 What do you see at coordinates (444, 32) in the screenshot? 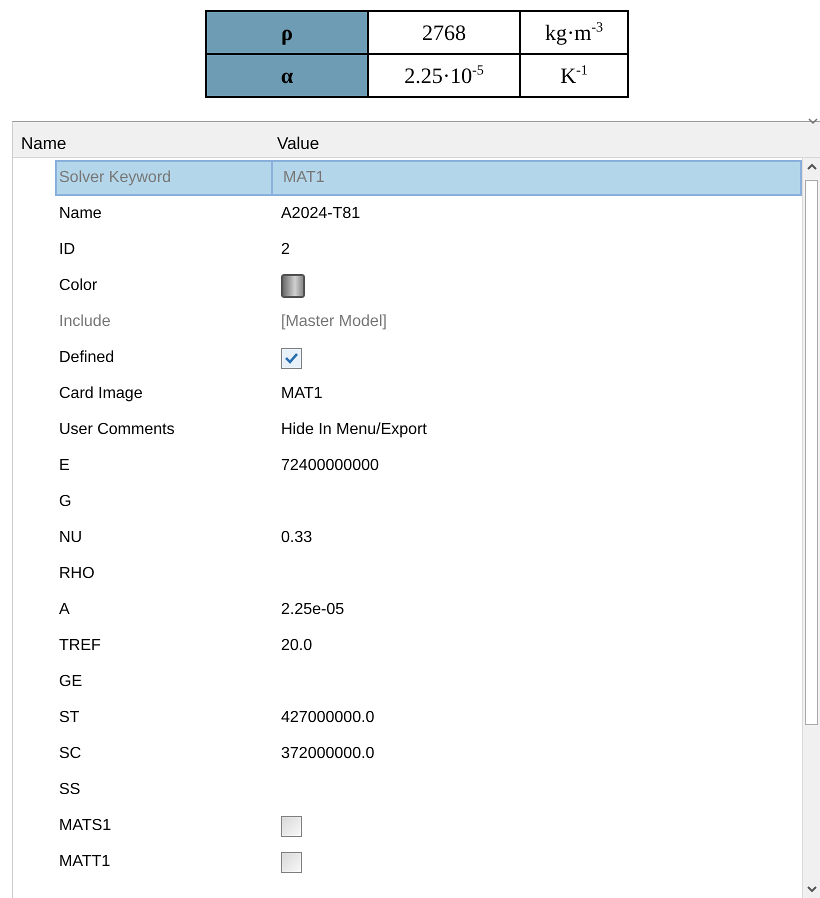
I see `value-cell: 2768` at bounding box center [444, 32].